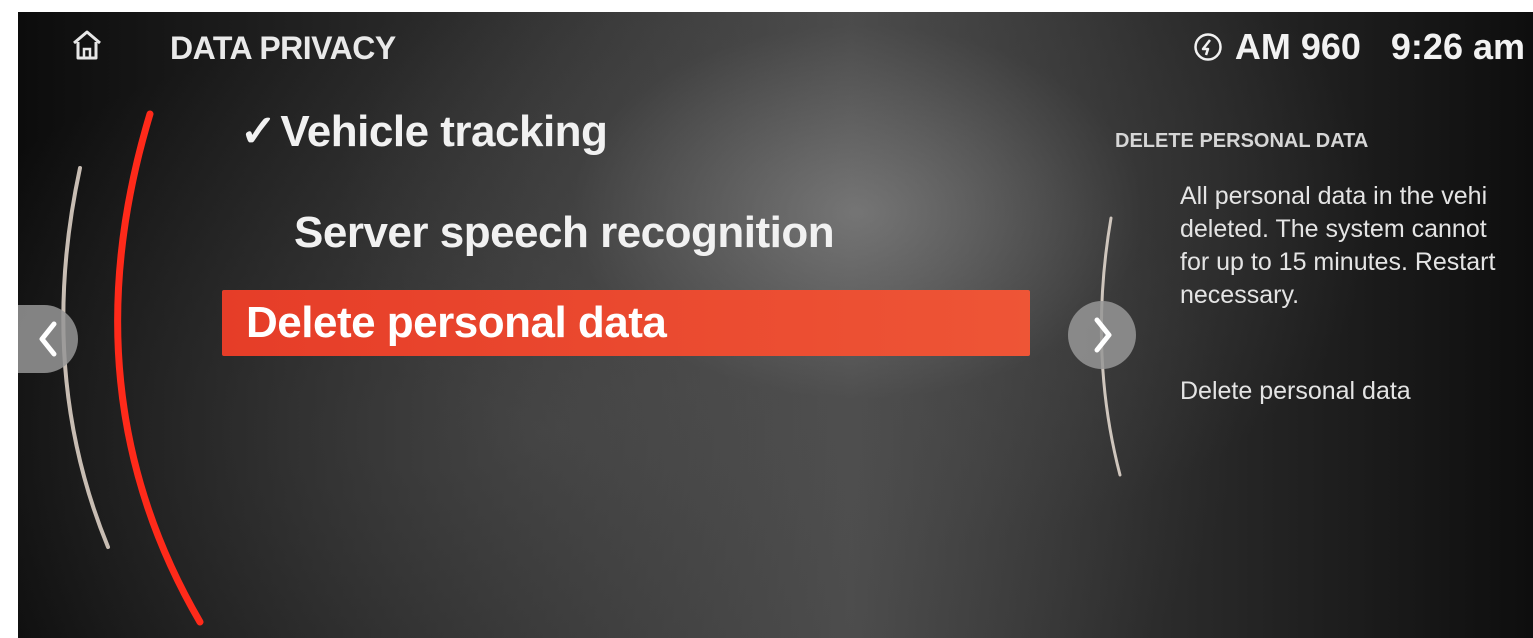  Describe the element at coordinates (258, 131) in the screenshot. I see `check-icon: ✓` at that location.